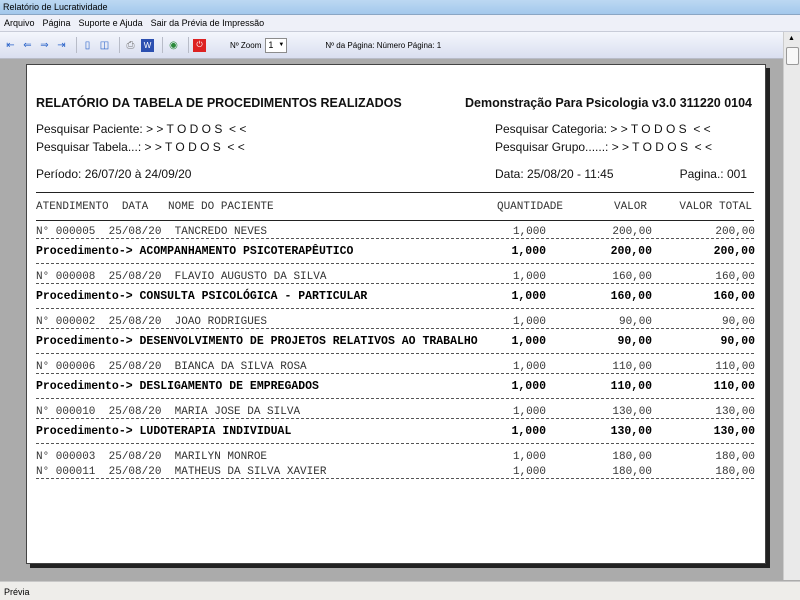 The image size is (800, 600). Describe the element at coordinates (87, 45) in the screenshot. I see `single-page-icon: ▯` at that location.